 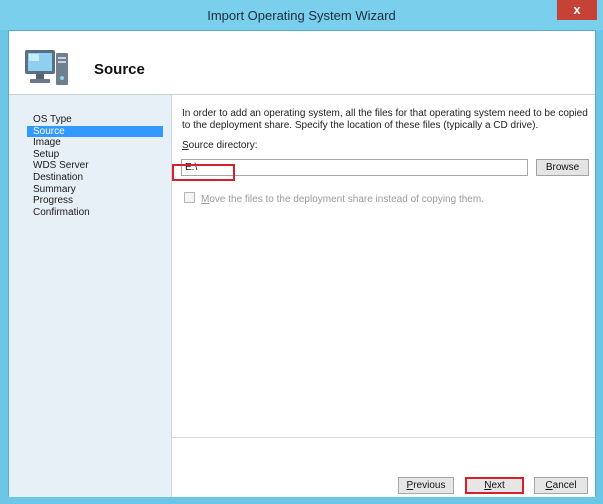 I want to click on wizard-footer: Previous Next Cancel, so click(x=383, y=467).